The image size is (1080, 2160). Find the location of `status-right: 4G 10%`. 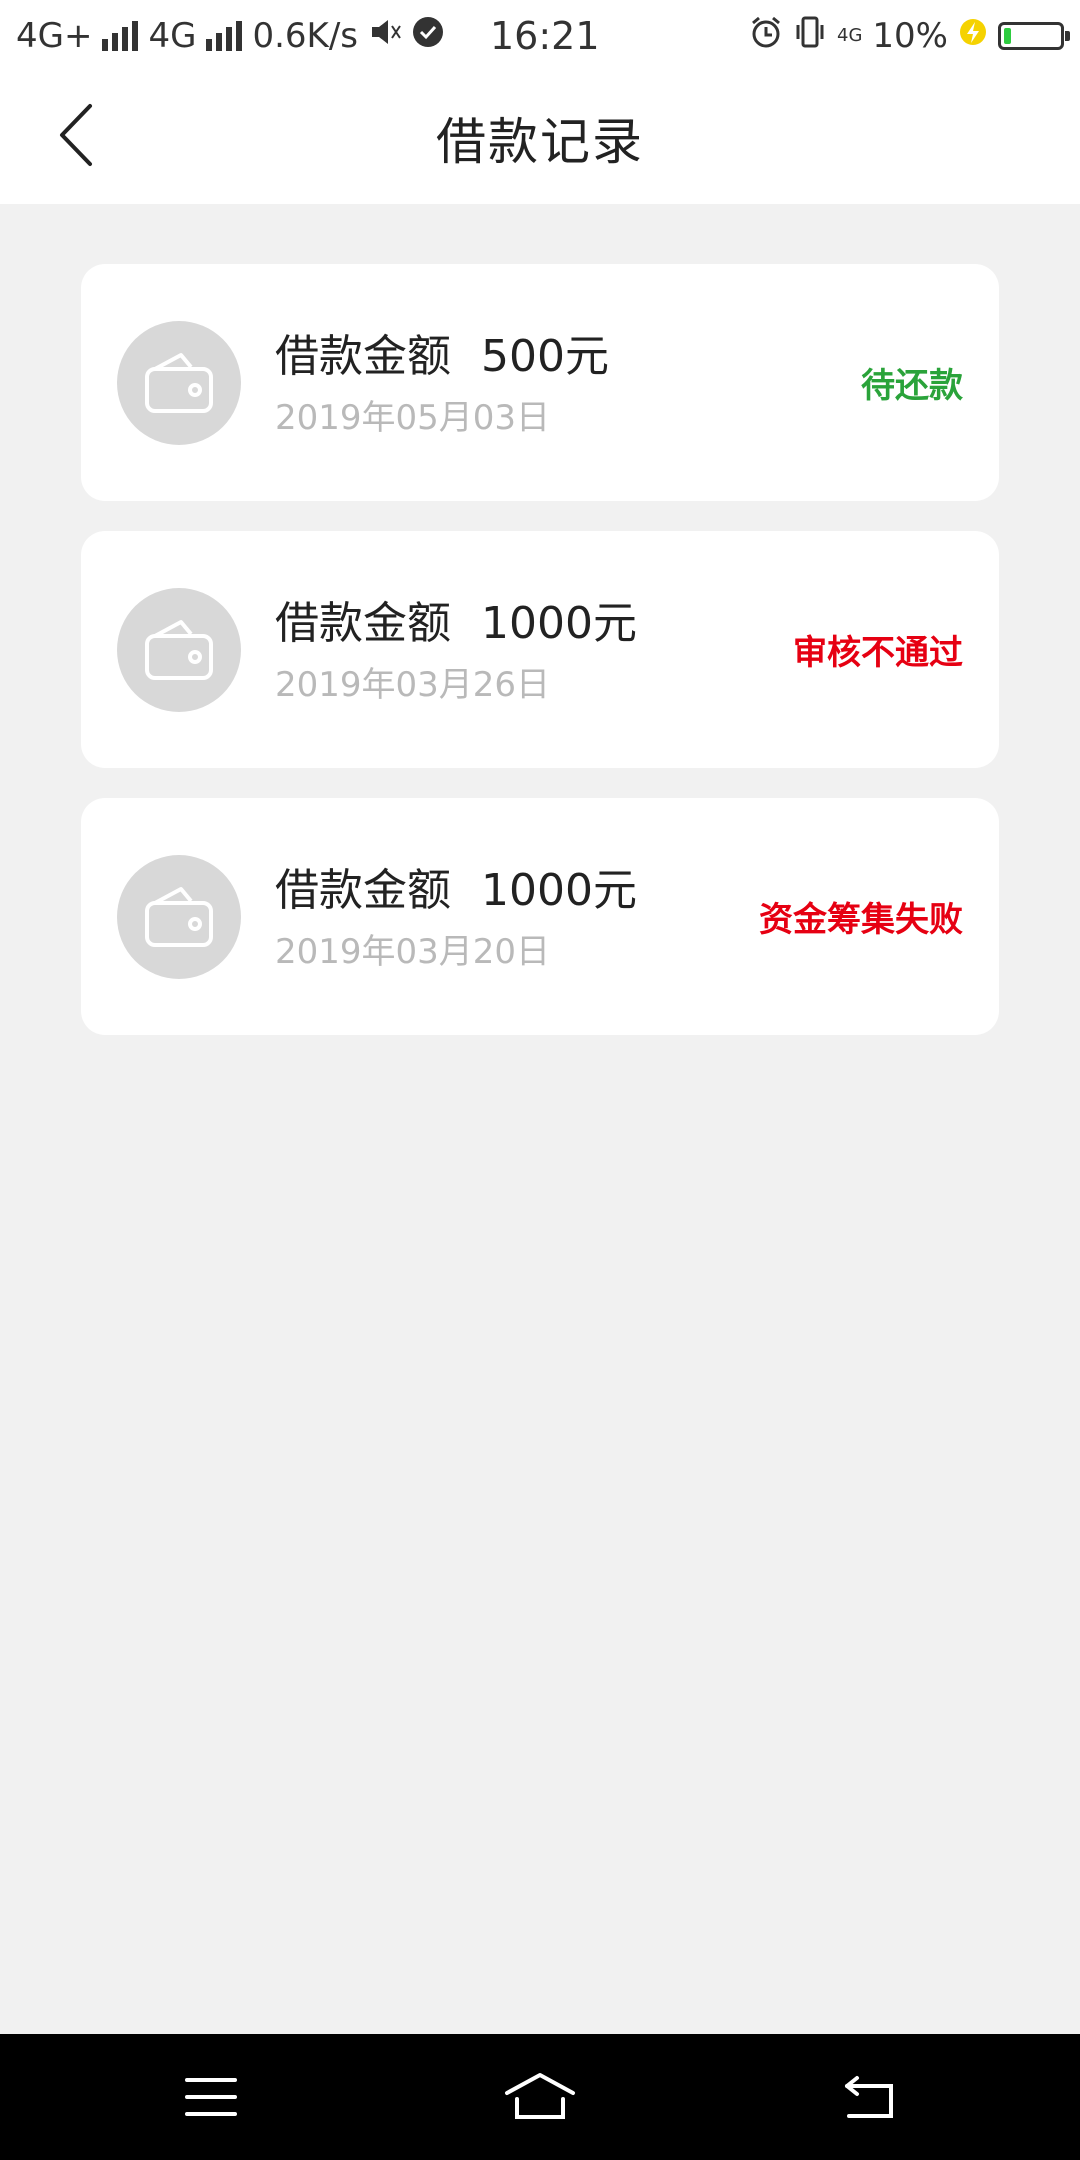

status-right: 4G 10% is located at coordinates (909, 36).